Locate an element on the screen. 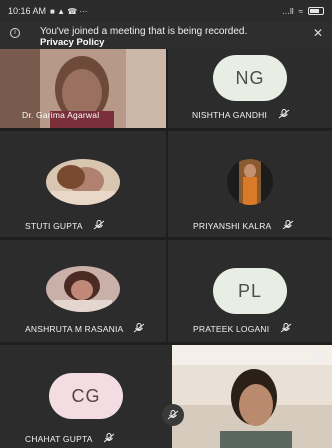 This screenshot has height=448, width=332. close-icon: ✕ is located at coordinates (318, 33).